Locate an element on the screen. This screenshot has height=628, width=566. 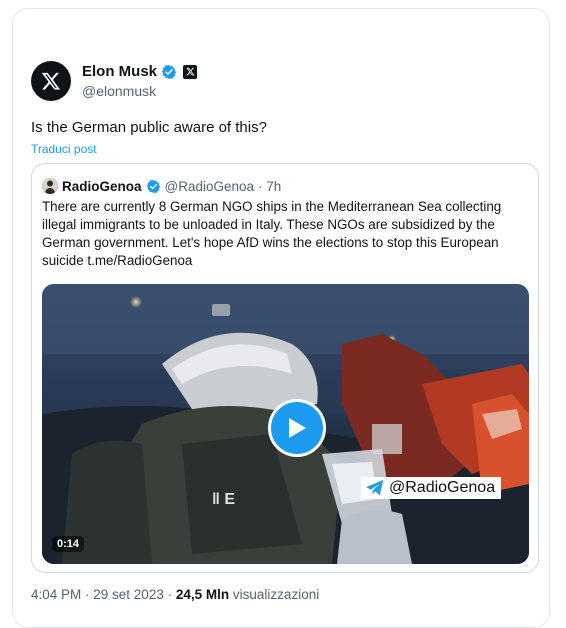
svg-text: ‖ E is located at coordinates (223, 499).